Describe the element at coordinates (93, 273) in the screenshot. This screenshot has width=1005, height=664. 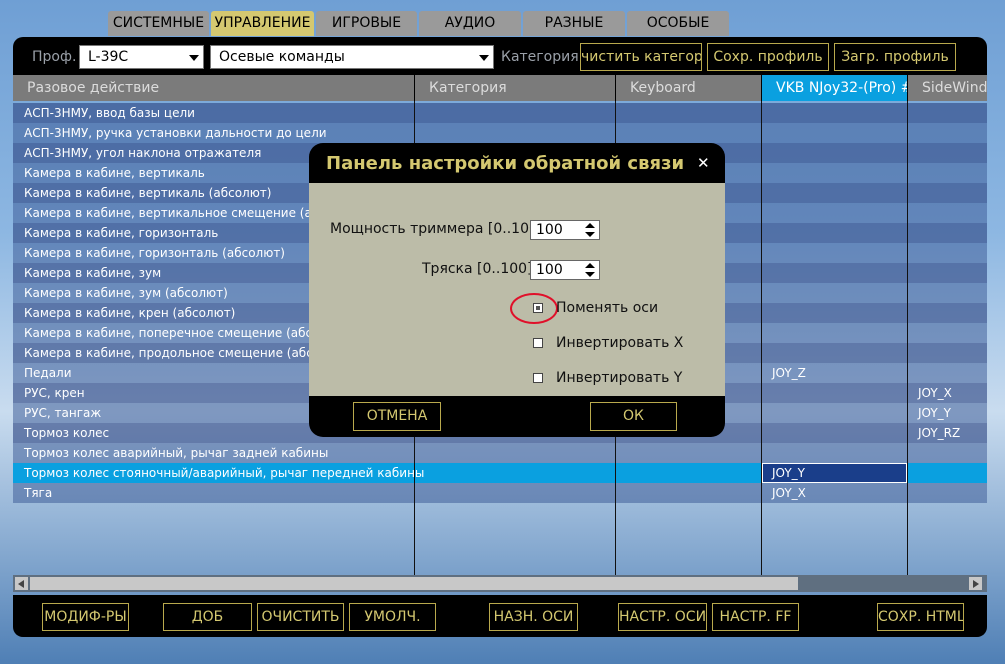
I see `row-action-cell: Камера в кабине, зум` at that location.